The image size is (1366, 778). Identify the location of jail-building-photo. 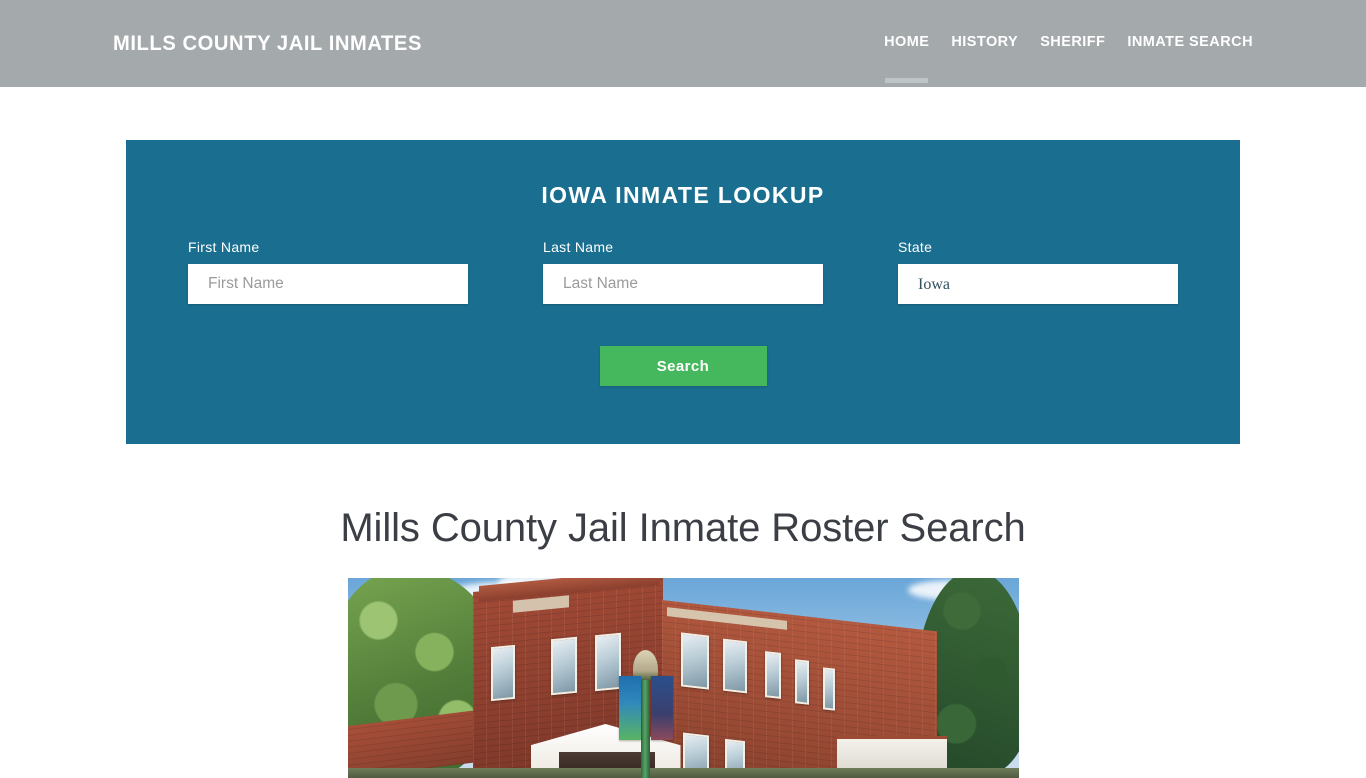
(683, 678).